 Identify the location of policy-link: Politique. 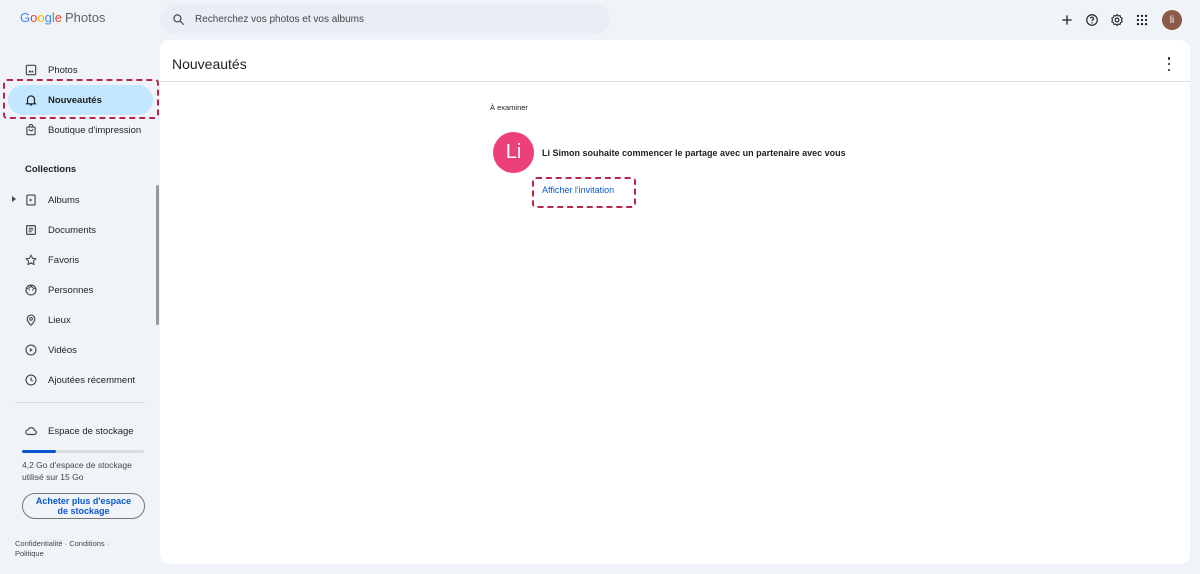
(29, 553).